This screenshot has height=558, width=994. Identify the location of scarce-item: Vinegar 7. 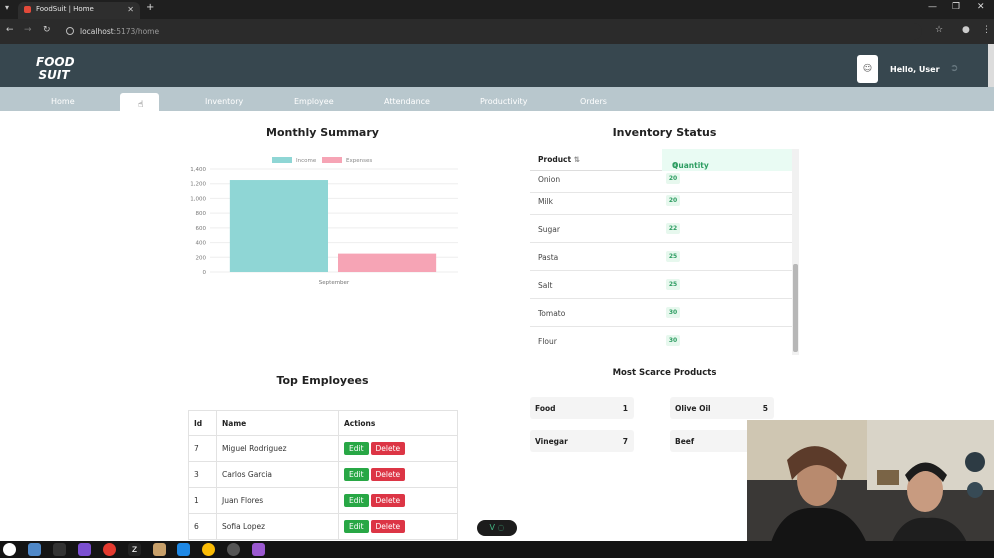
(582, 441).